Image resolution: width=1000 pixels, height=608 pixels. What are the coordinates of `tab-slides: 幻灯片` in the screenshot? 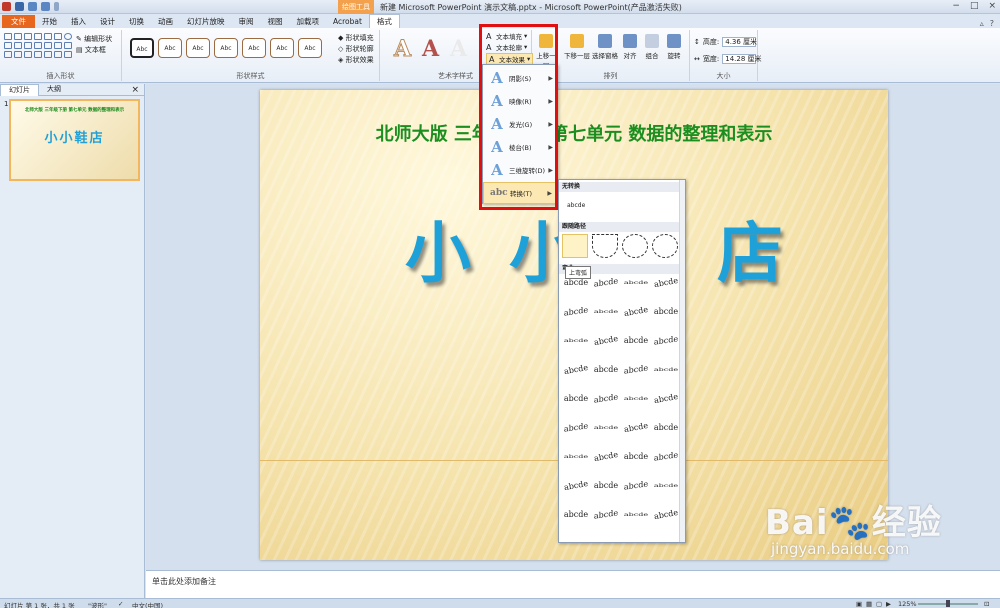 It's located at (19, 89).